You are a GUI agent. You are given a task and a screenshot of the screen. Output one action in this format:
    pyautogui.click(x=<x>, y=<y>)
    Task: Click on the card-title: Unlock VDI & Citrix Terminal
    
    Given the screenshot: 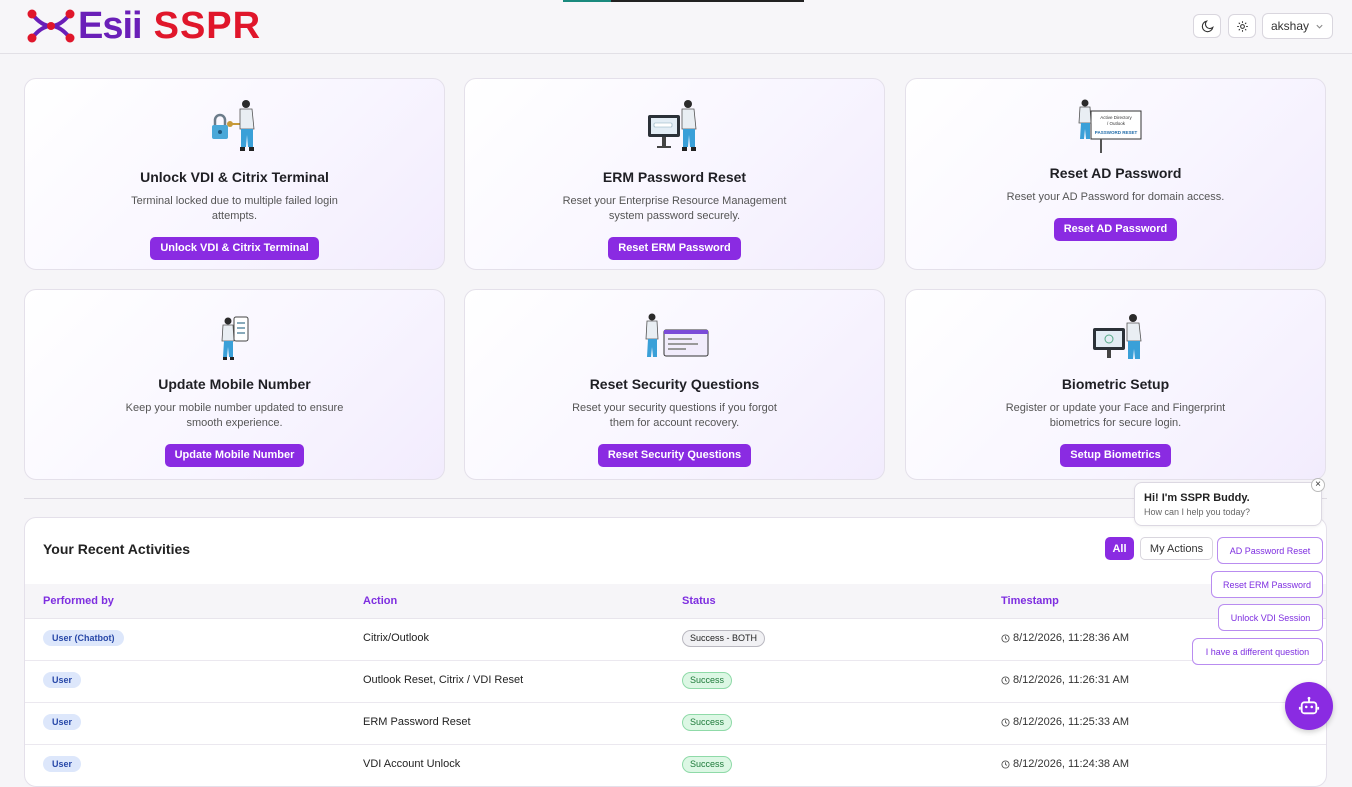 What is the action you would take?
    pyautogui.click(x=234, y=177)
    